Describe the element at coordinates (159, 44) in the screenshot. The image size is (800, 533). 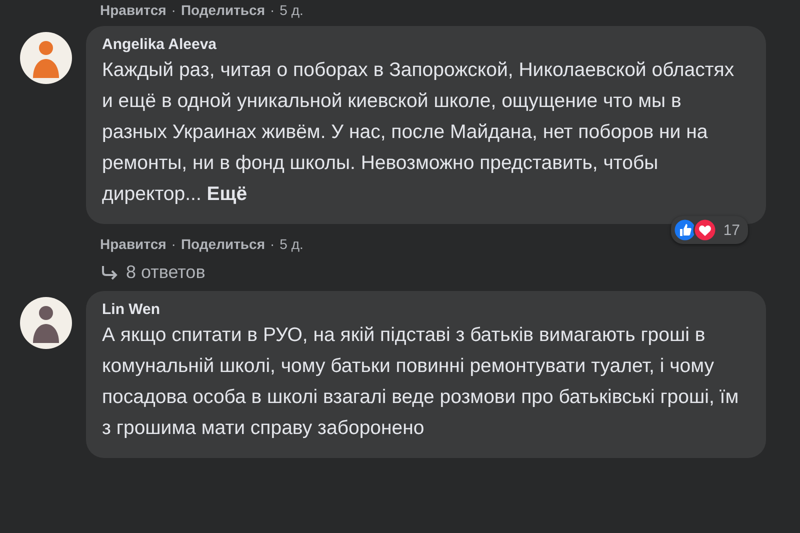
I see `author-name: Angelika Aleeva` at that location.